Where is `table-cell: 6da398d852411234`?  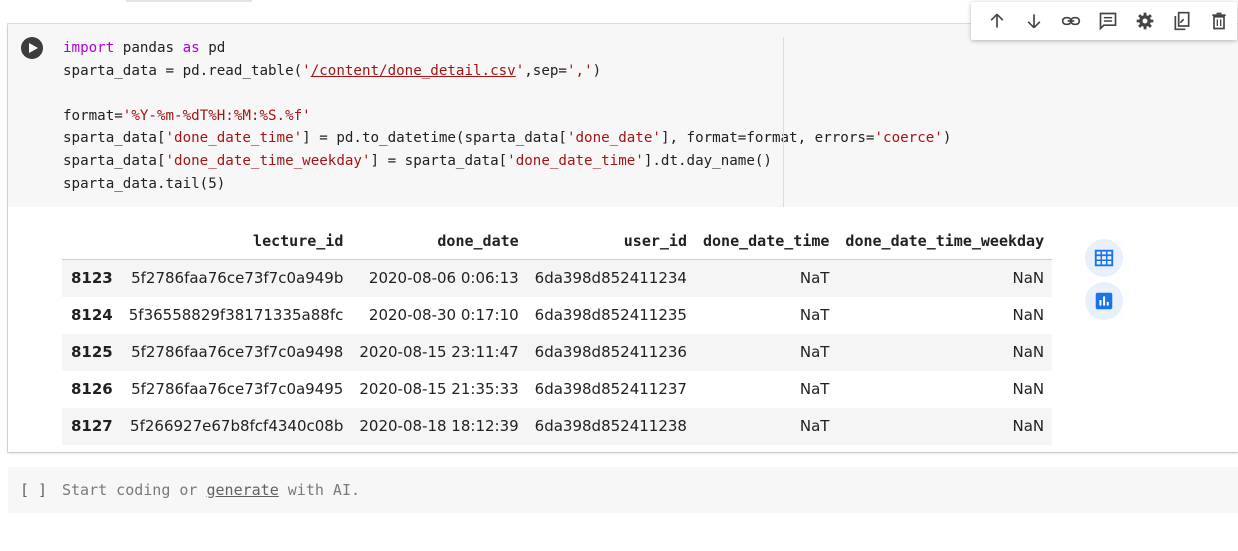
table-cell: 6da398d852411234 is located at coordinates (610, 278).